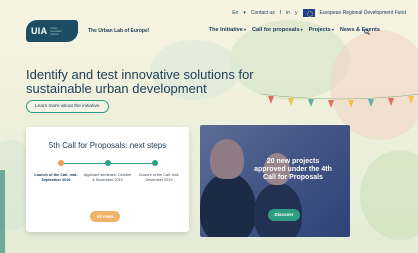 The width and height of the screenshot is (418, 253). Describe the element at coordinates (263, 13) in the screenshot. I see `contact-link: Contact us` at that location.